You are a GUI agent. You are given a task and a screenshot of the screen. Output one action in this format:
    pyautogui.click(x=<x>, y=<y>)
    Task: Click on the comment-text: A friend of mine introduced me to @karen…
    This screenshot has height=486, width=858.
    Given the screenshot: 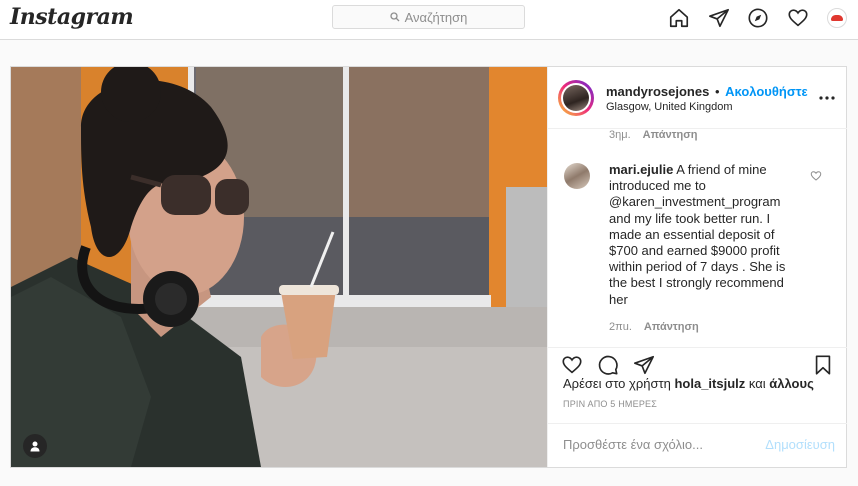 What is the action you would take?
    pyautogui.click(x=697, y=234)
    